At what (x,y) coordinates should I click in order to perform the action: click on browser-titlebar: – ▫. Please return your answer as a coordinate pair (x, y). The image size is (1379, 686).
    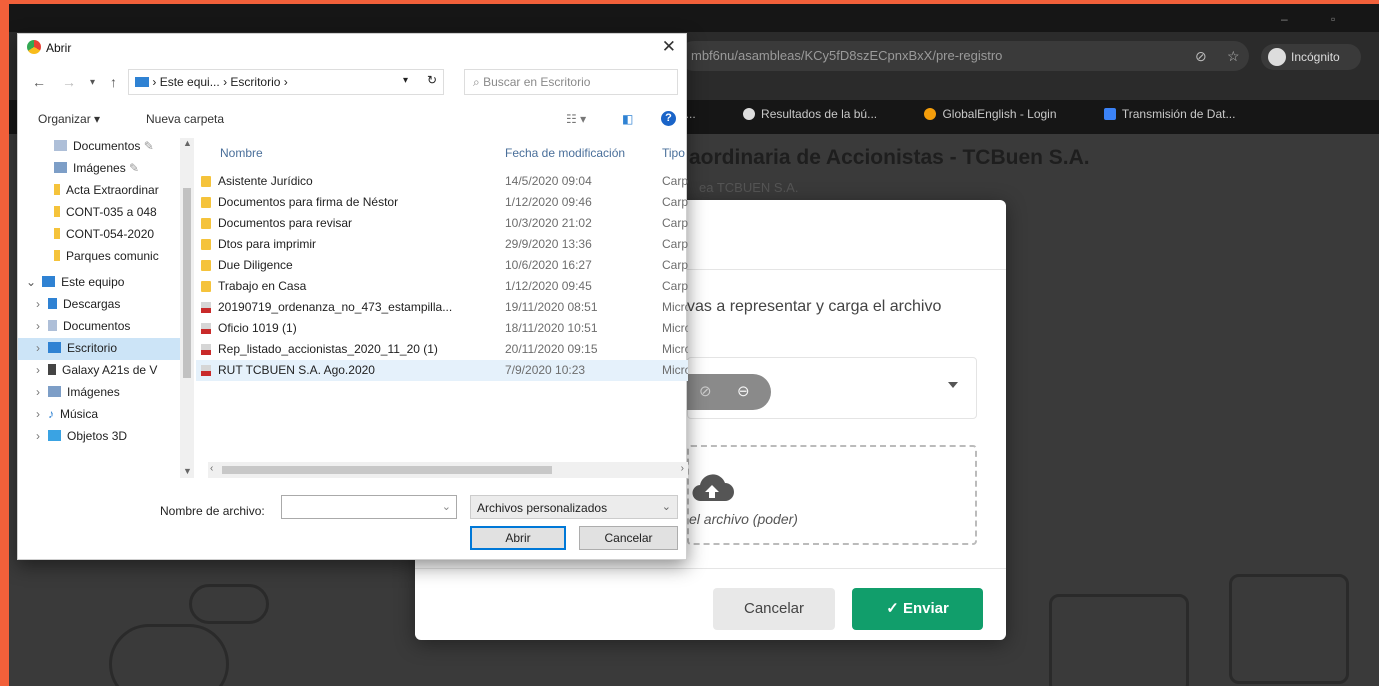
    Looking at the image, I should click on (694, 18).